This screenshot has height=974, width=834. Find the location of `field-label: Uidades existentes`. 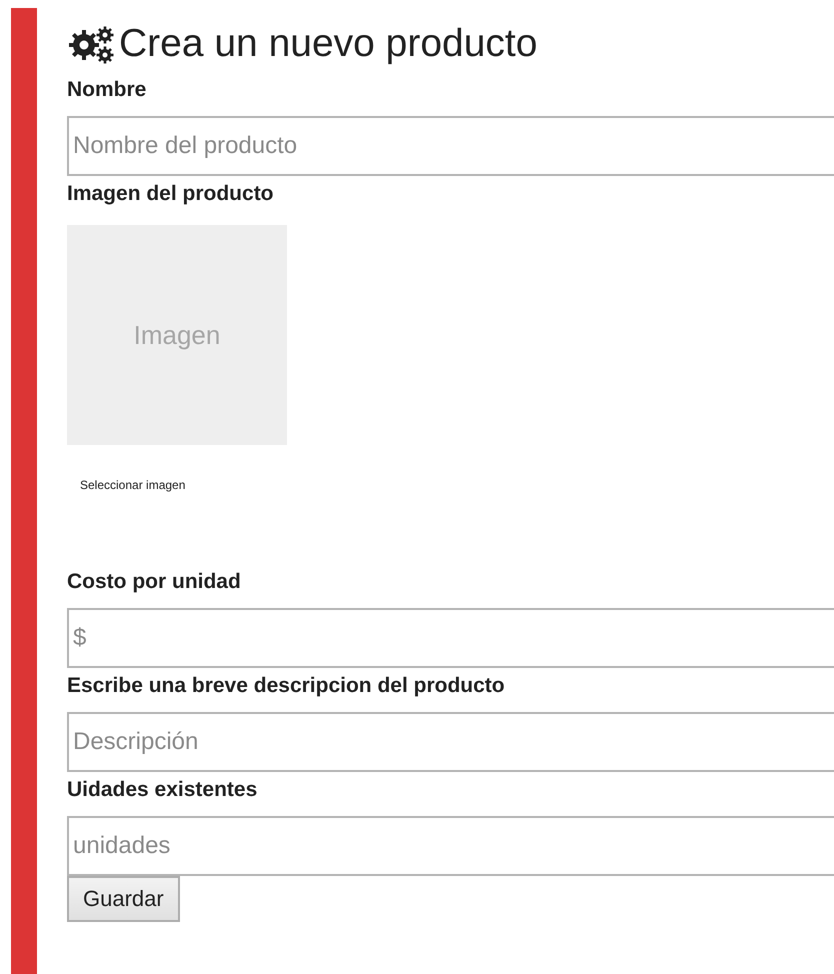

field-label: Uidades existentes is located at coordinates (162, 790).